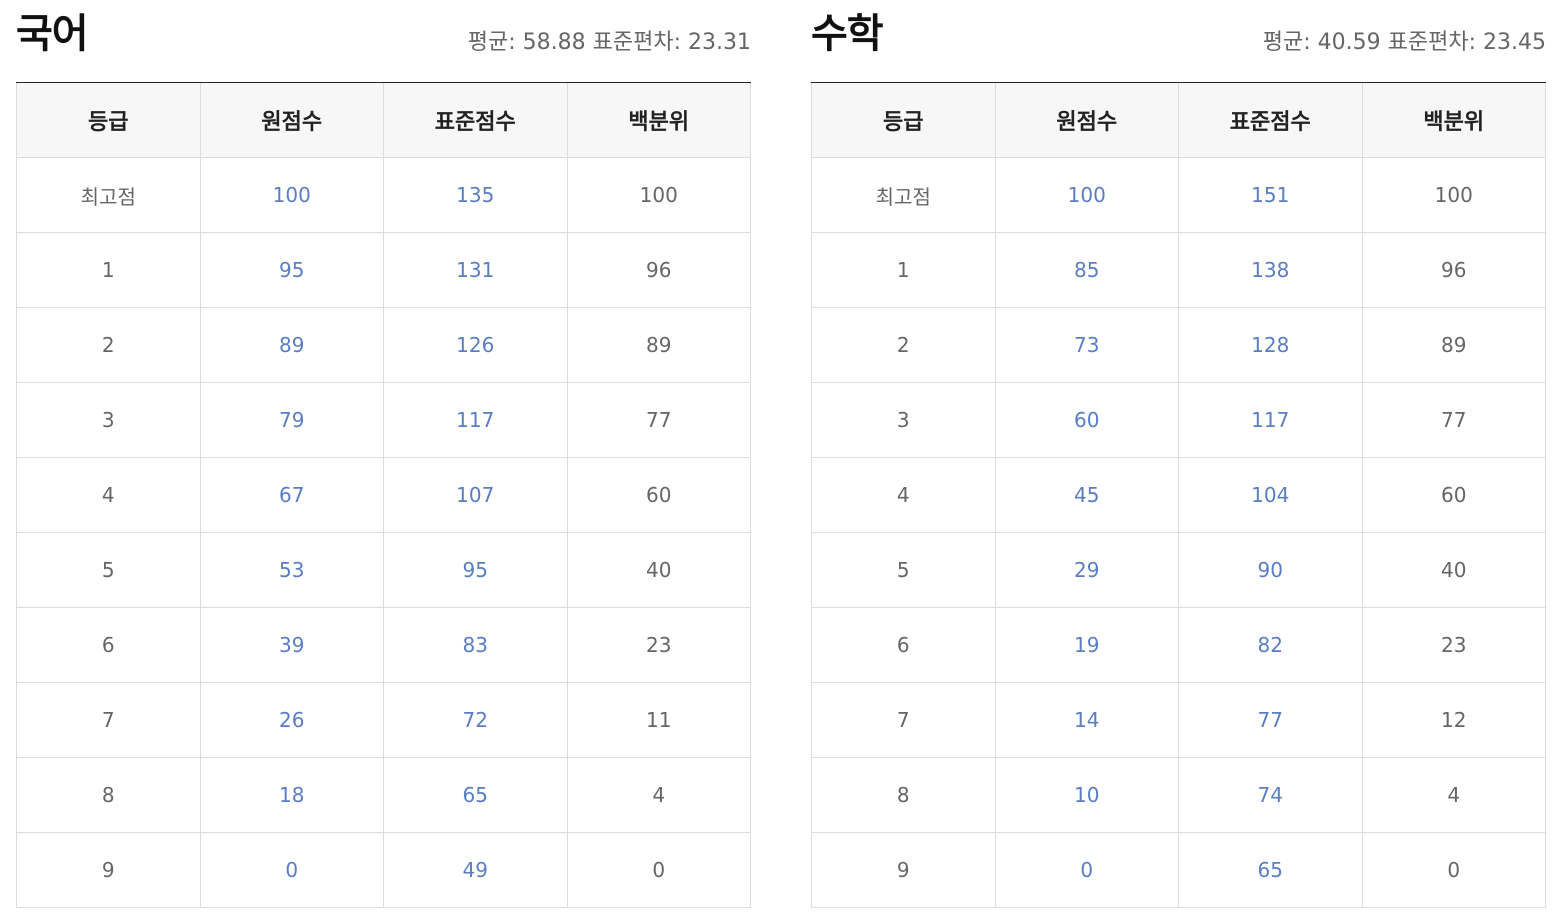 This screenshot has width=1558, height=921. I want to click on table-row: 9 0 65 0, so click(1178, 870).